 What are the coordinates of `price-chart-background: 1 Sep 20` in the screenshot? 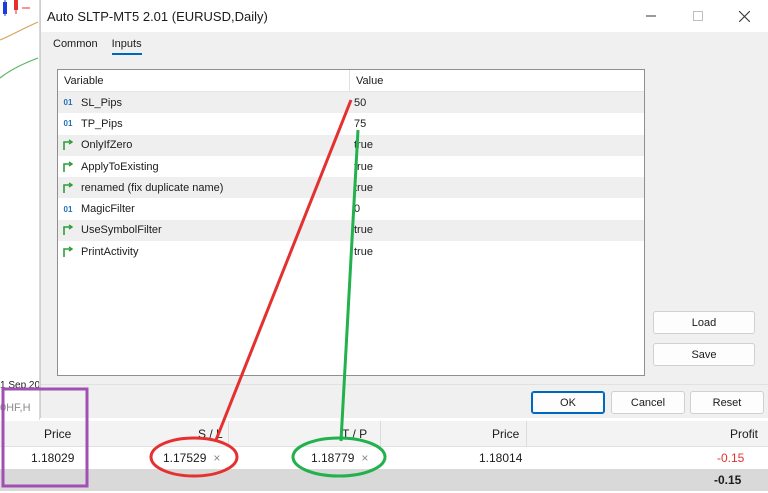 It's located at (20, 210).